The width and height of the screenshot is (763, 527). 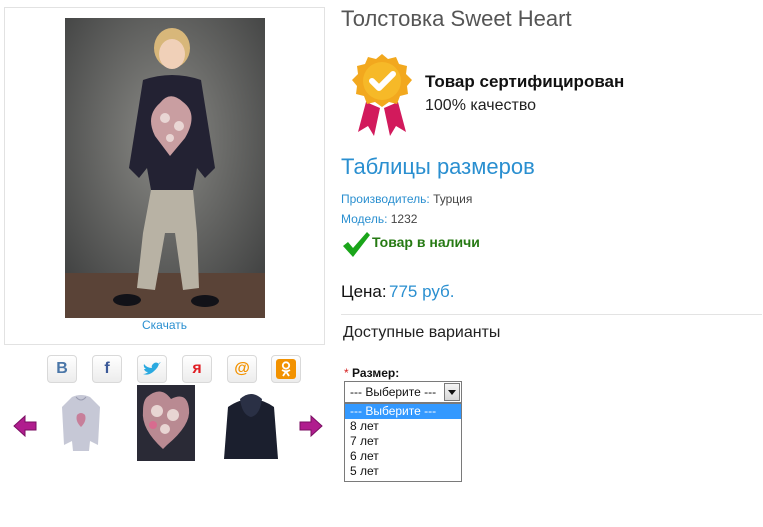 I want to click on model-row: Модель: 1232, so click(x=379, y=219).